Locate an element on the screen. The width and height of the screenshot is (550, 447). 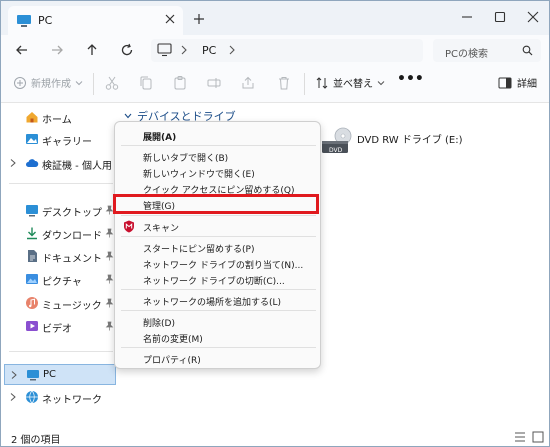
menu-item-expand: 展開(A) is located at coordinates (159, 136).